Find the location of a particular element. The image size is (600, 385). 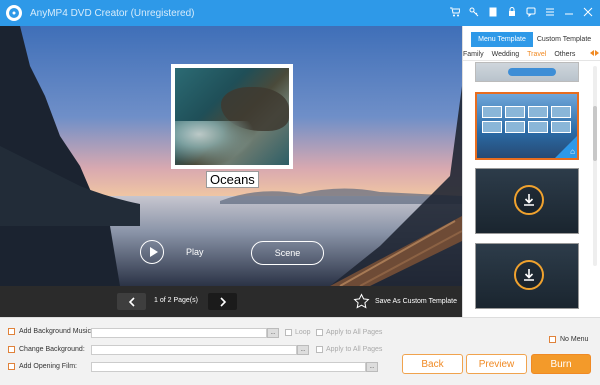

next-page-button is located at coordinates (222, 301).